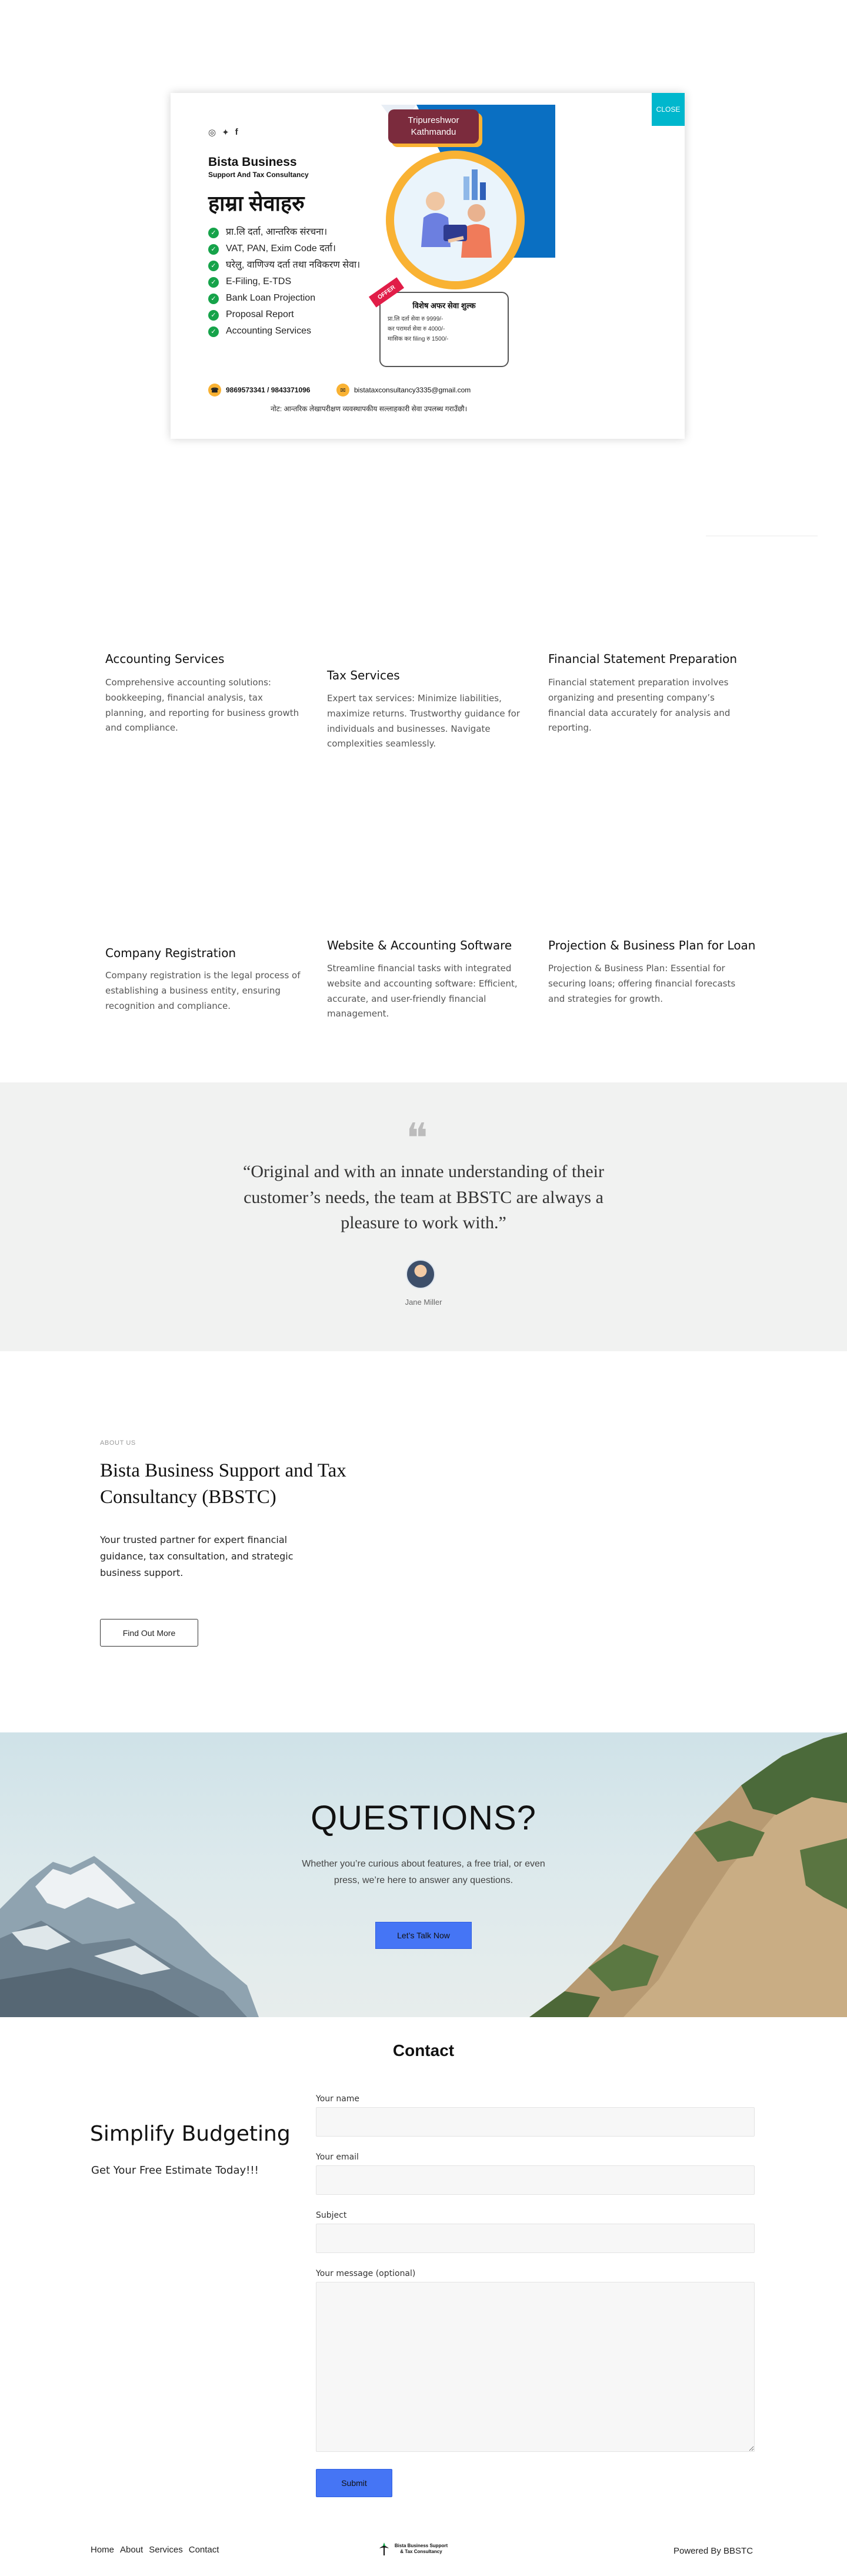 This screenshot has height=2576, width=847. What do you see at coordinates (418, 339) in the screenshot?
I see `offer-item: मासिक कर filing रु 1500/-` at bounding box center [418, 339].